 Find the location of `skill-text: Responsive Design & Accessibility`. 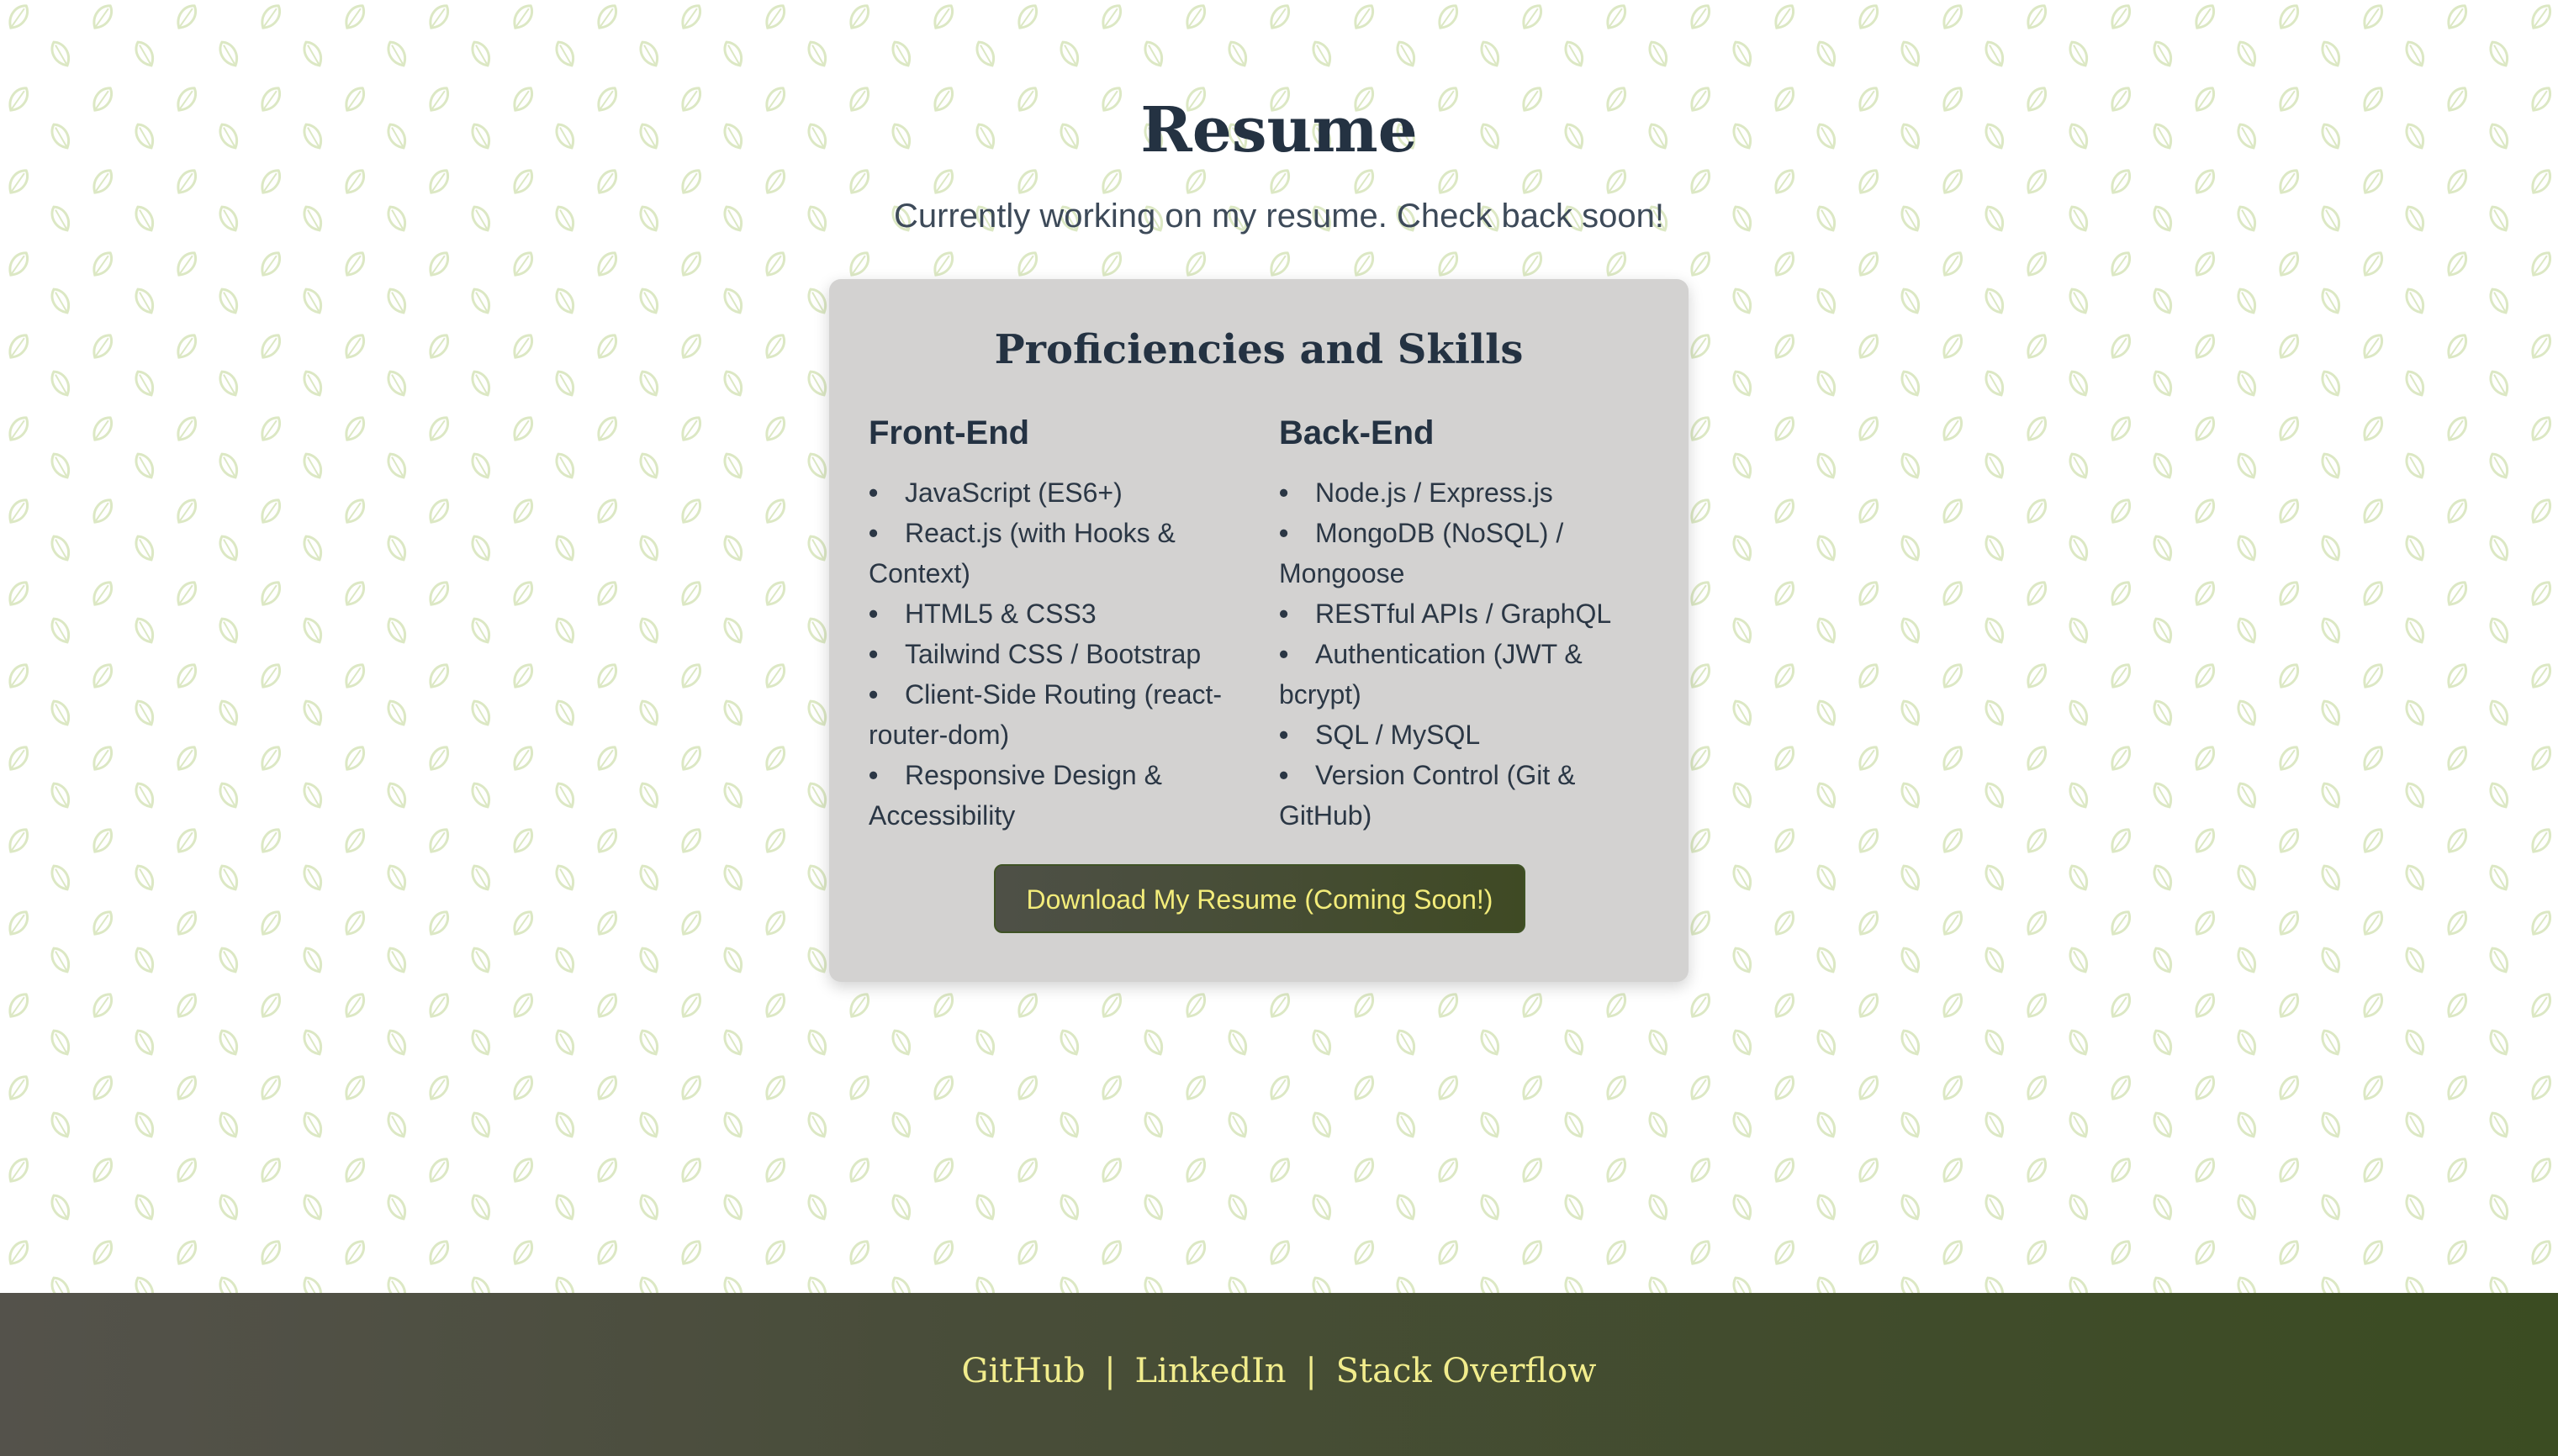

skill-text: Responsive Design & Accessibility is located at coordinates (1015, 795).